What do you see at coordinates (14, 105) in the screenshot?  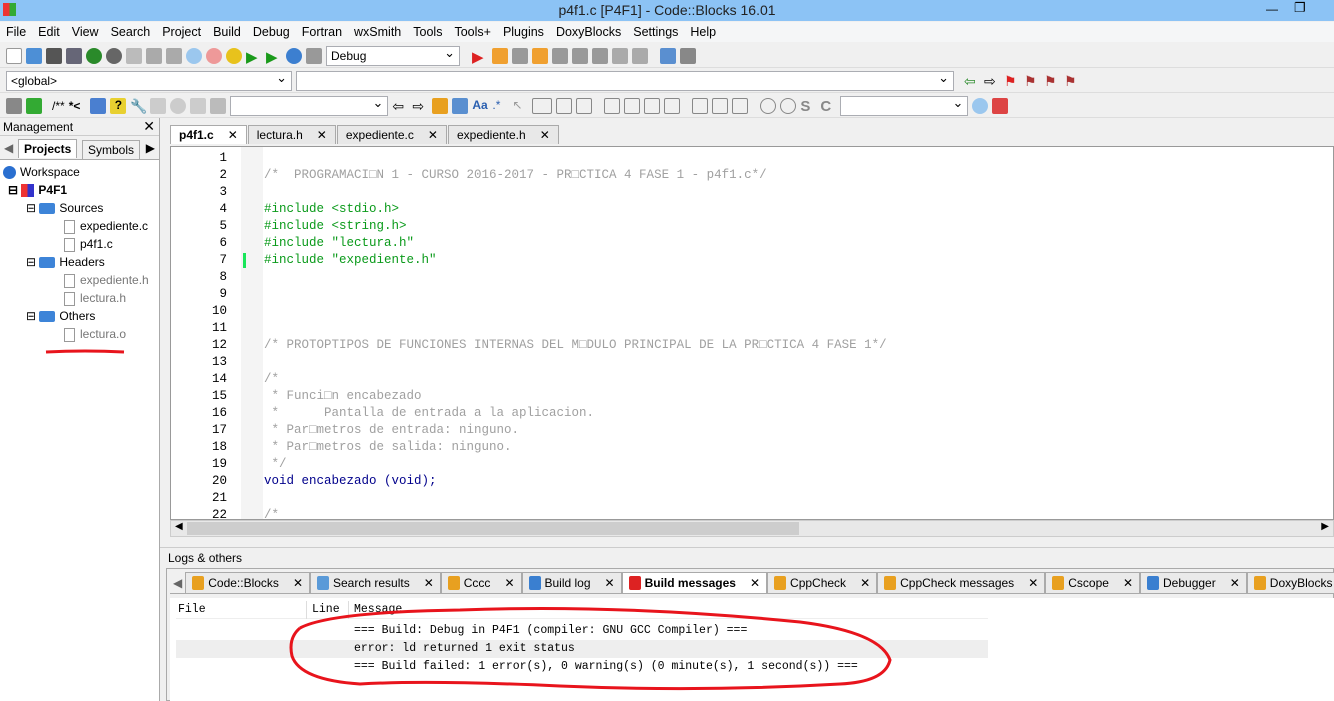 I see `printer-icon` at bounding box center [14, 105].